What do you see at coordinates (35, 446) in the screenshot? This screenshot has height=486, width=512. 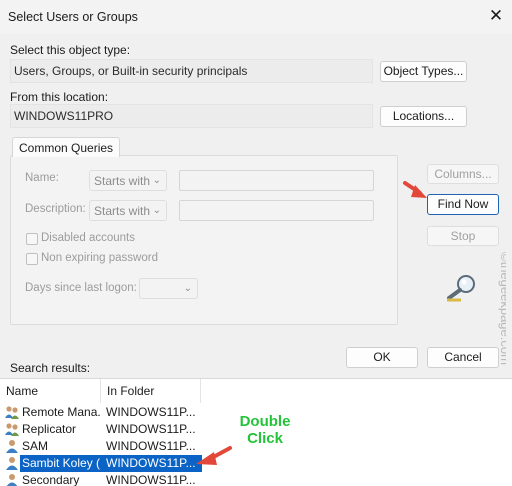 I see `row-name: SAM` at bounding box center [35, 446].